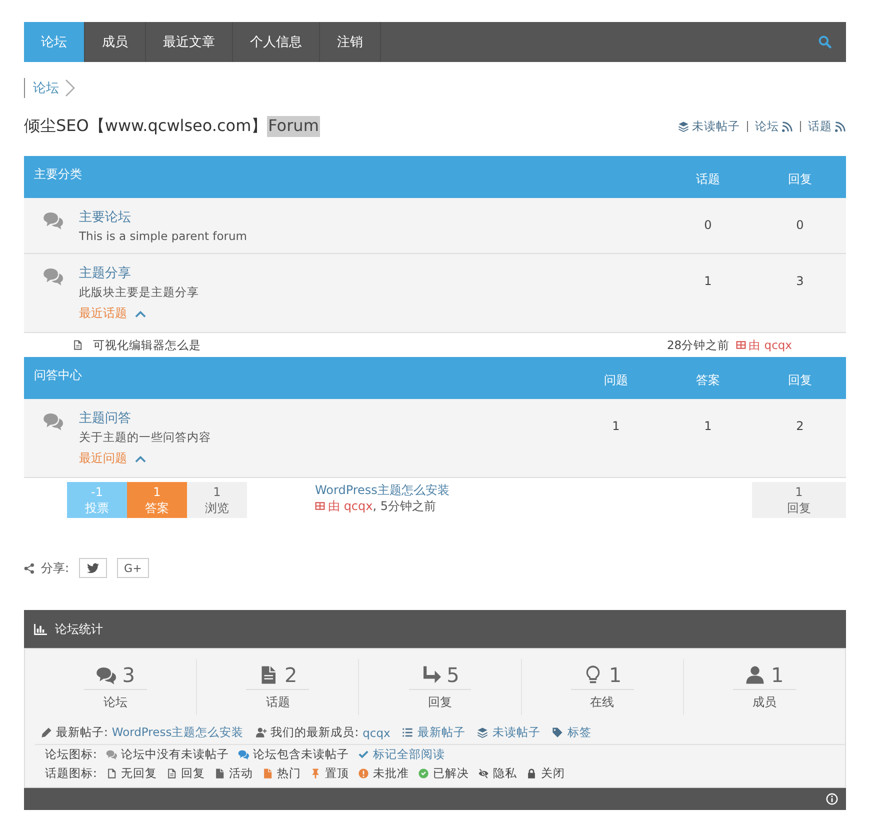  Describe the element at coordinates (533, 490) in the screenshot. I see `question-link: WordPress主题怎么安装` at that location.